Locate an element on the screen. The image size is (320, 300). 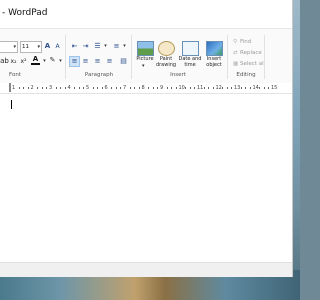
picture-icon is located at coordinates (145, 48).